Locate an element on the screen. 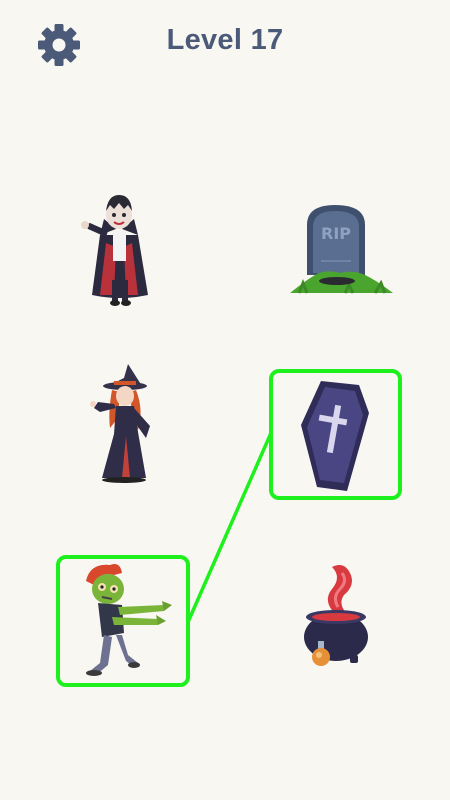  coffin-card is located at coordinates (335, 434).